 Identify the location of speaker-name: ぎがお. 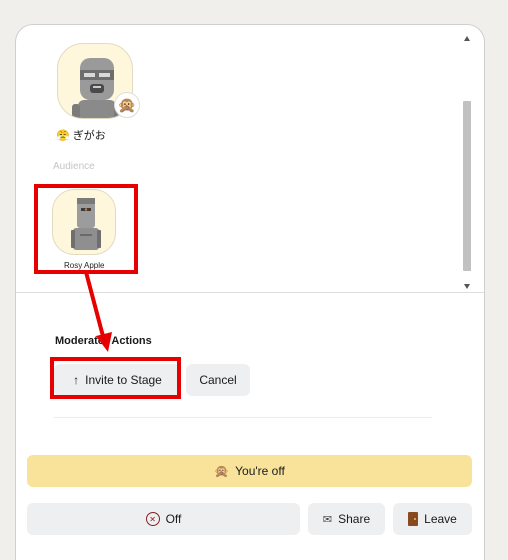
(89, 136).